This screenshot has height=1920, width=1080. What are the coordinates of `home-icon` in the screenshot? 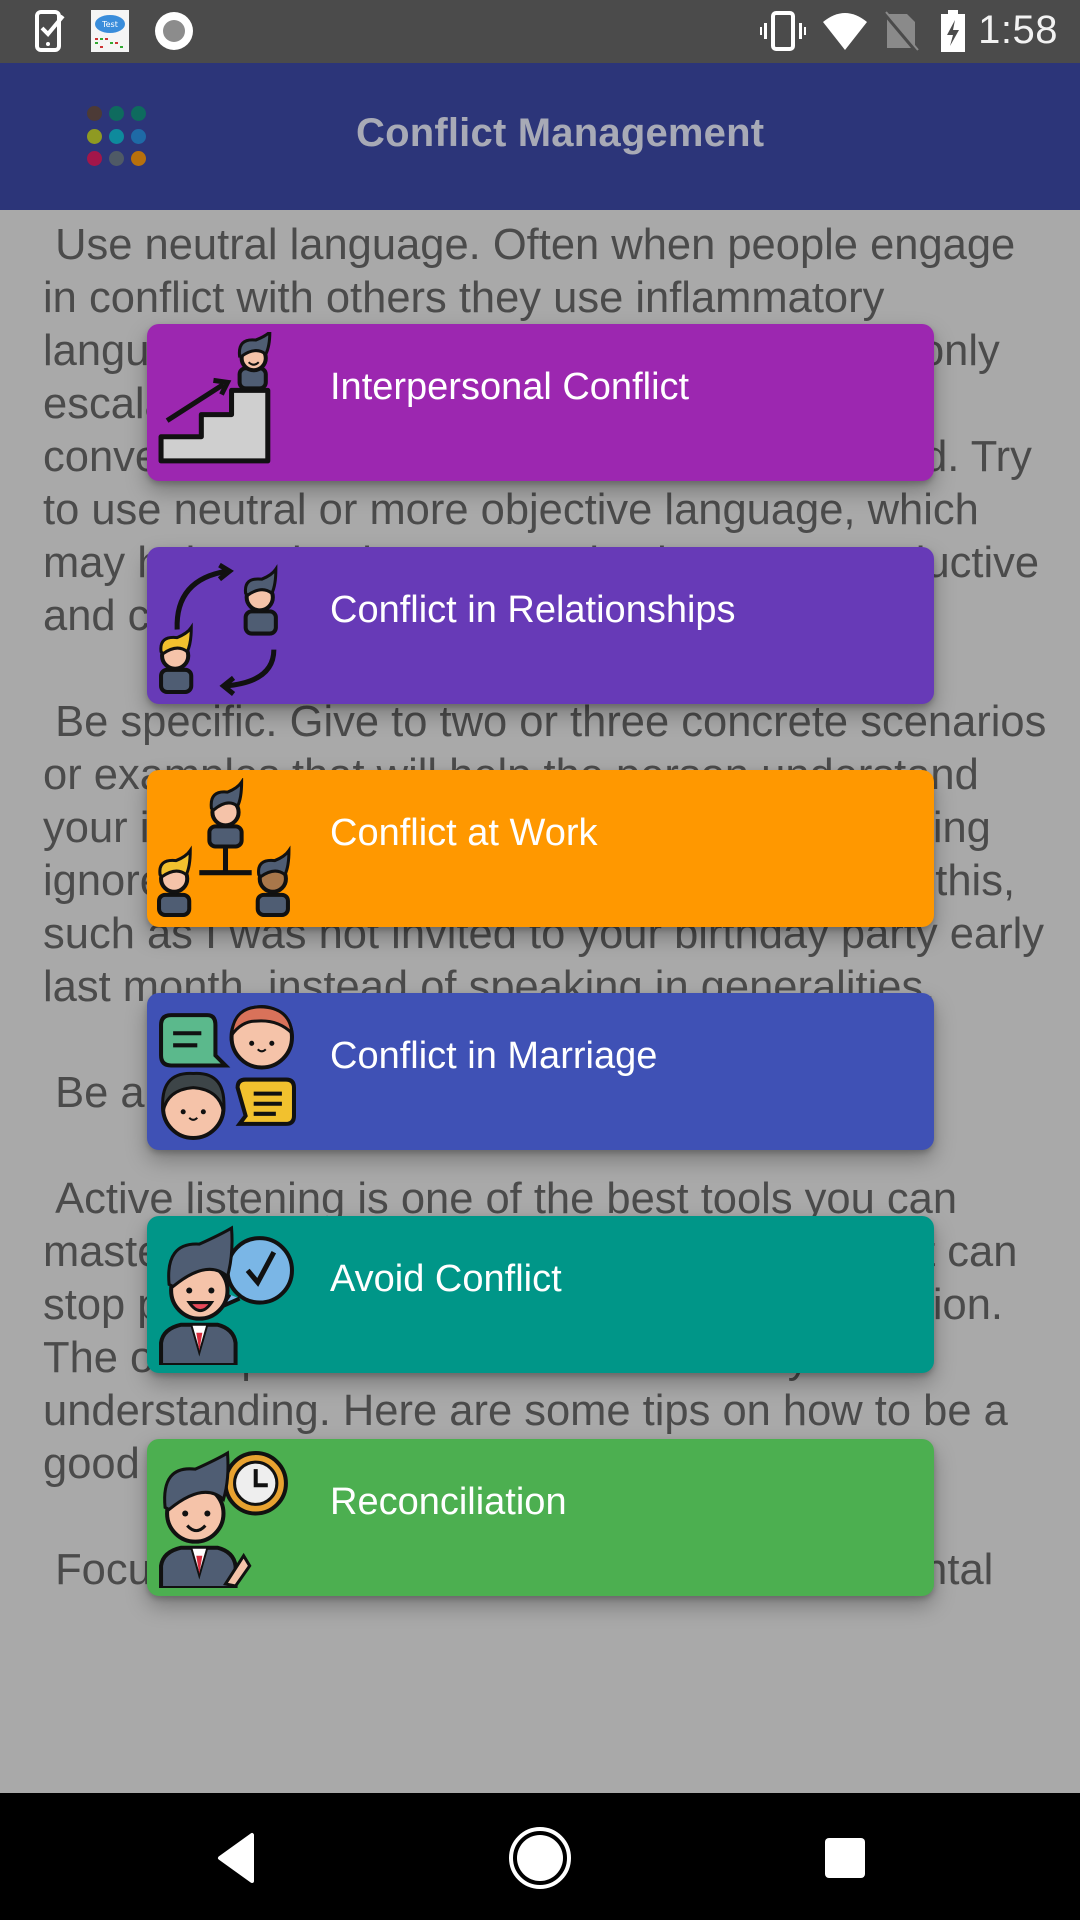 It's located at (540, 1858).